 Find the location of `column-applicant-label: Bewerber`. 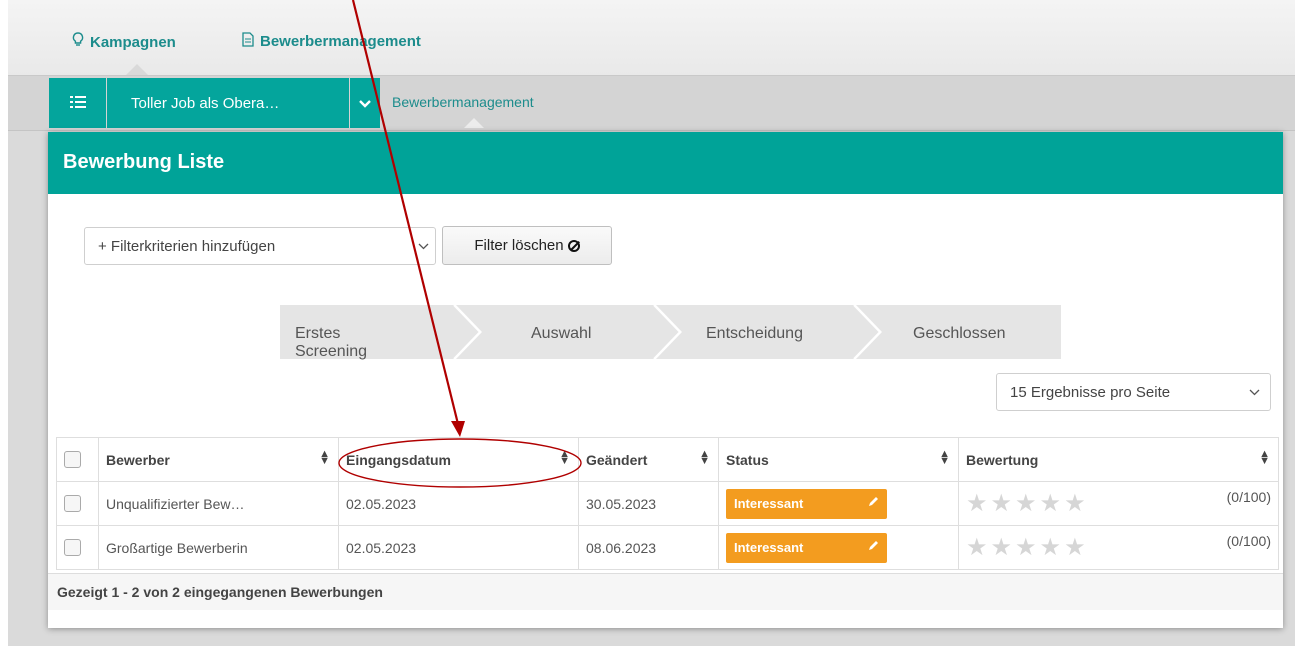

column-applicant-label: Bewerber is located at coordinates (138, 459).